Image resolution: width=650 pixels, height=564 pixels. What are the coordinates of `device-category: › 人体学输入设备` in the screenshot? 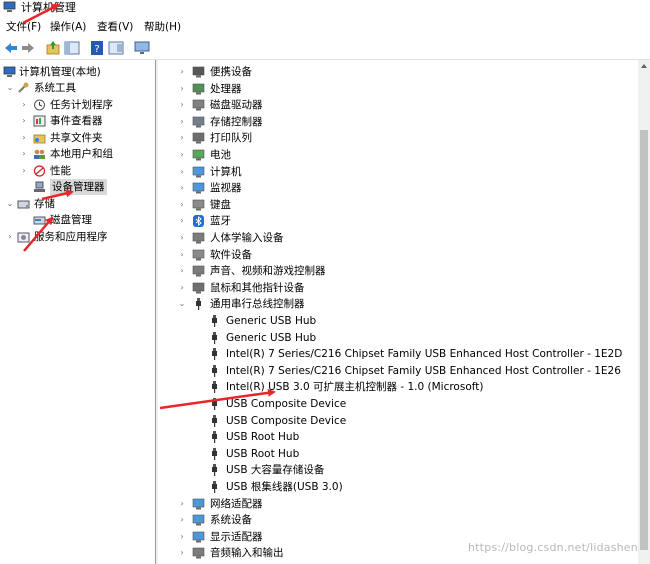 It's located at (398, 238).